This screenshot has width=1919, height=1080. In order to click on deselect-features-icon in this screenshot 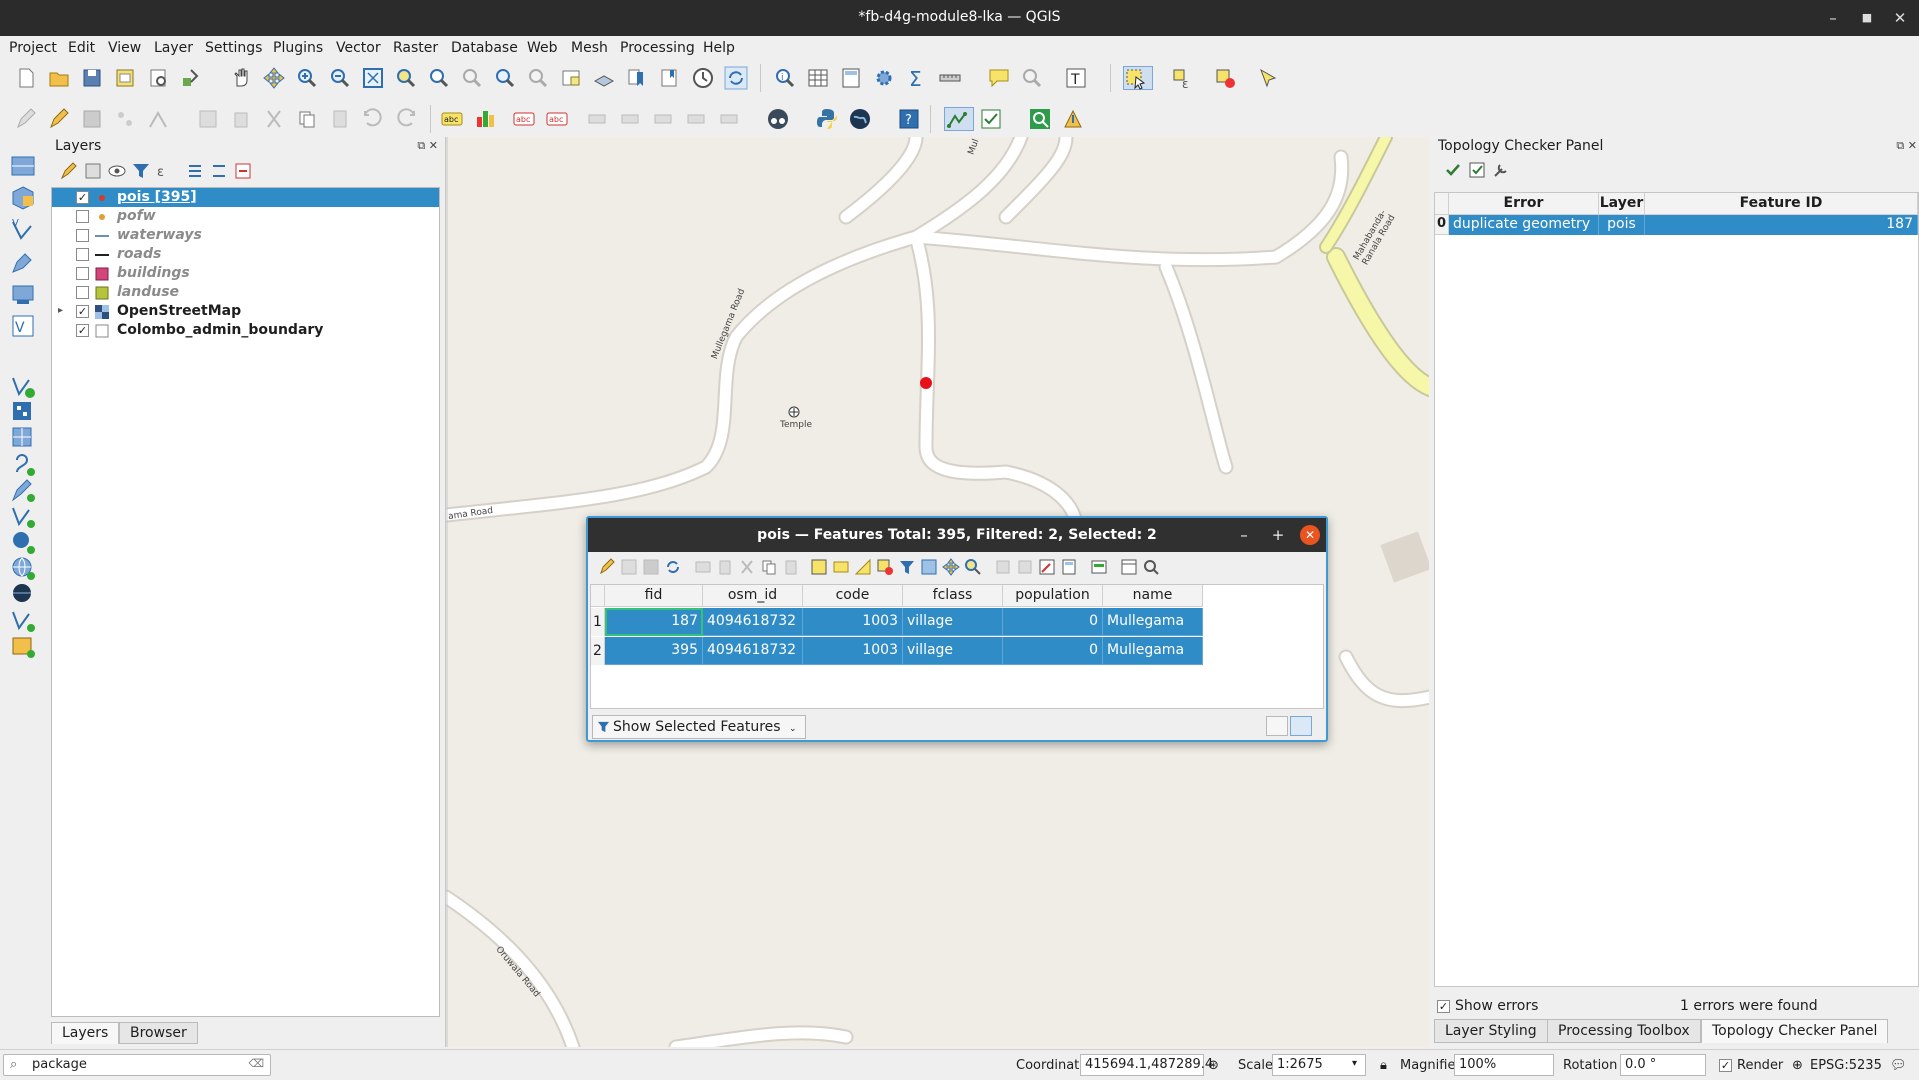, I will do `click(1225, 78)`.